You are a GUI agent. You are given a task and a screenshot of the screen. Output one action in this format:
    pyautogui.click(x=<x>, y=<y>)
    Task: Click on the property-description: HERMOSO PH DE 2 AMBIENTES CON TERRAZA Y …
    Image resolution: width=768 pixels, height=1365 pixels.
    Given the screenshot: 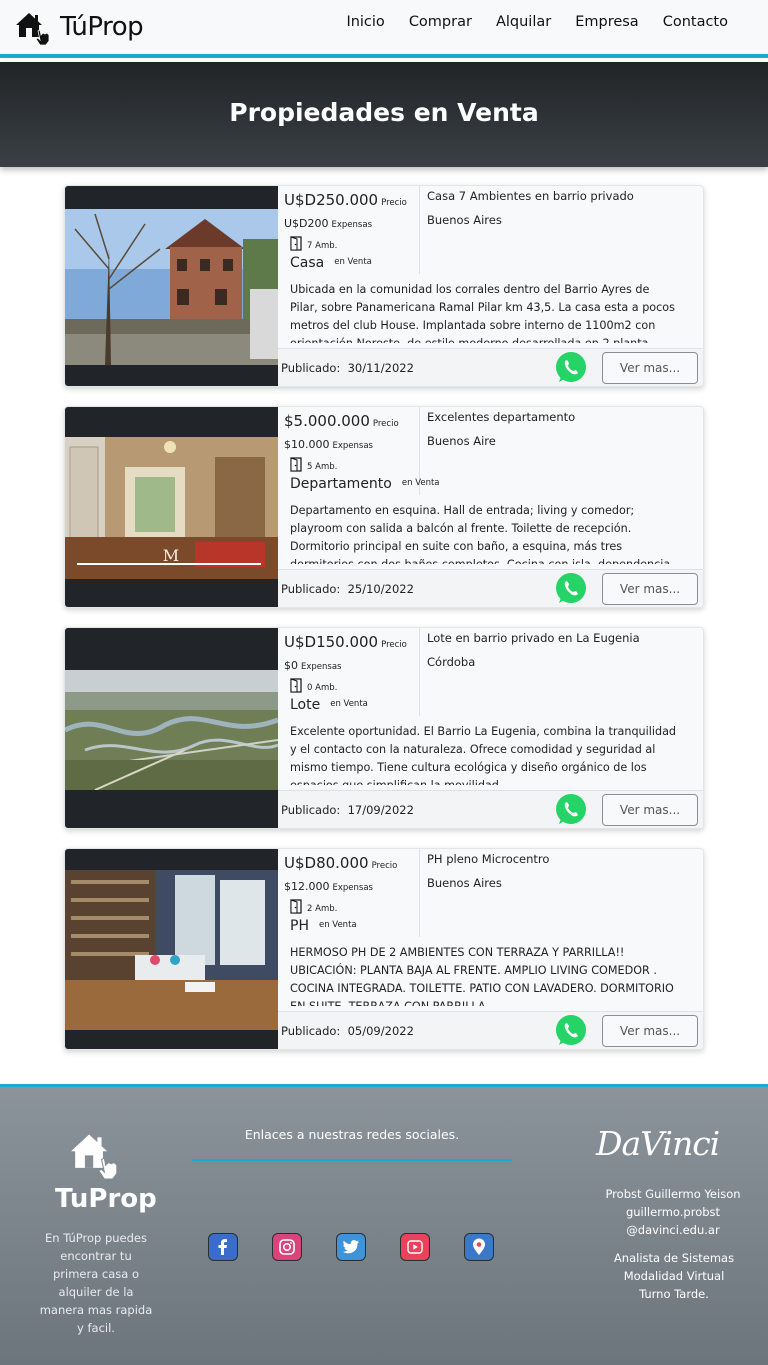 What is the action you would take?
    pyautogui.click(x=482, y=976)
    